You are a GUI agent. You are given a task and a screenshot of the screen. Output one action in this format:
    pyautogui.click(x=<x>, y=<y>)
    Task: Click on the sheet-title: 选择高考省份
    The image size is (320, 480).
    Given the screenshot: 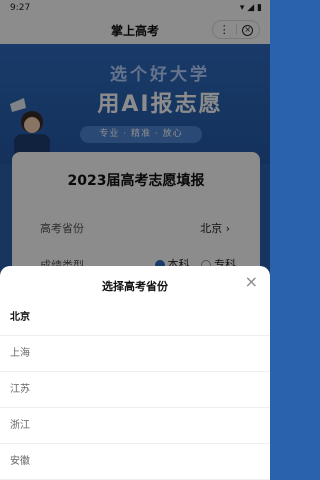 What is the action you would take?
    pyautogui.click(x=135, y=286)
    